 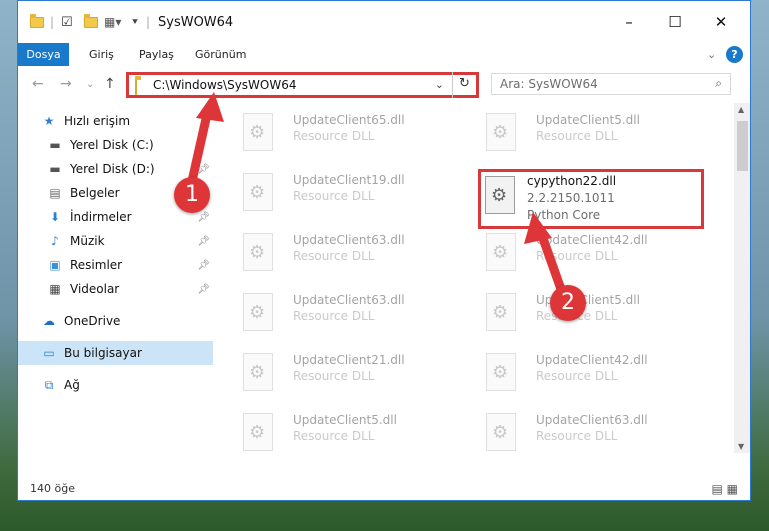 What do you see at coordinates (225, 85) in the screenshot?
I see `address-path: C:\Windows\SysWOW64` at bounding box center [225, 85].